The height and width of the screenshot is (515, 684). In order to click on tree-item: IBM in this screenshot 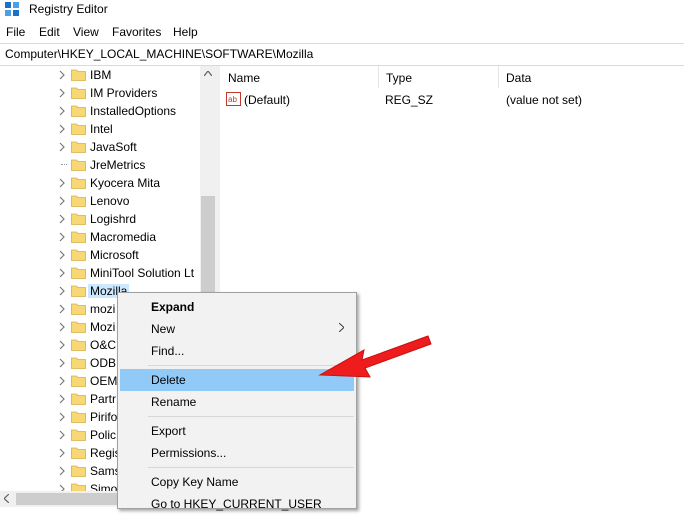, I will do `click(100, 75)`.